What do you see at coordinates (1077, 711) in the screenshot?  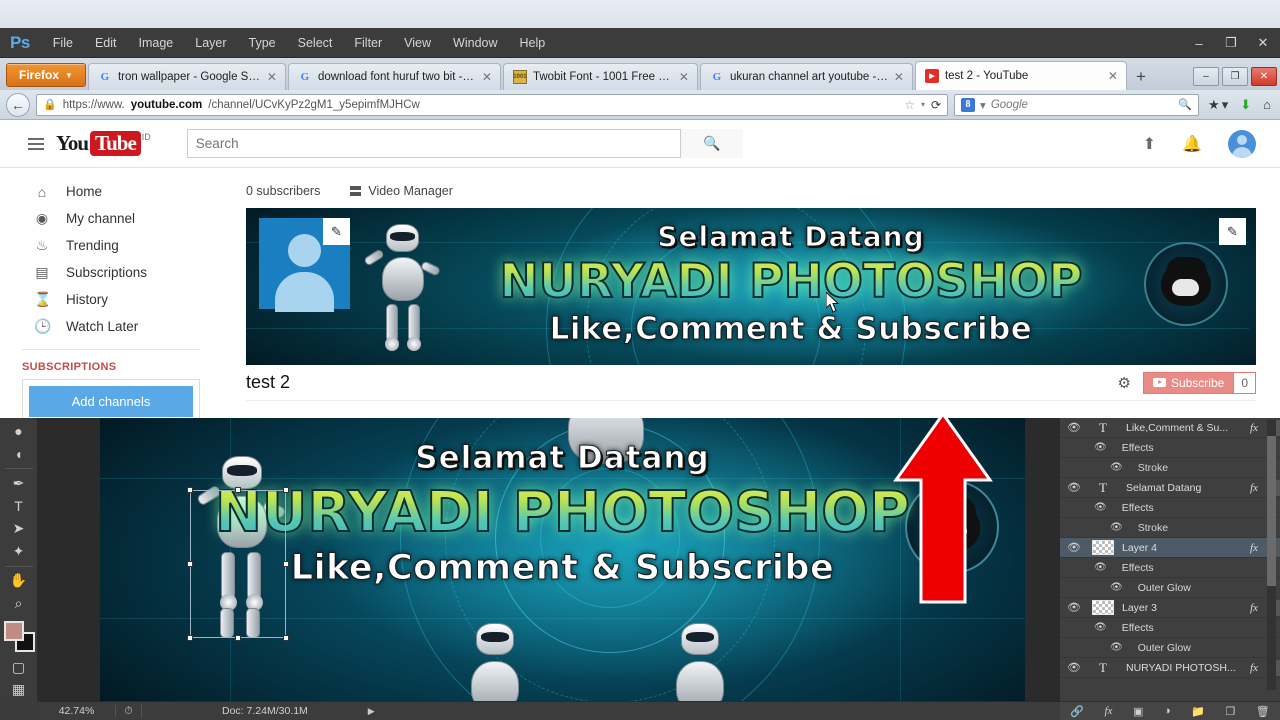 I see `link-icon: 🔗` at bounding box center [1077, 711].